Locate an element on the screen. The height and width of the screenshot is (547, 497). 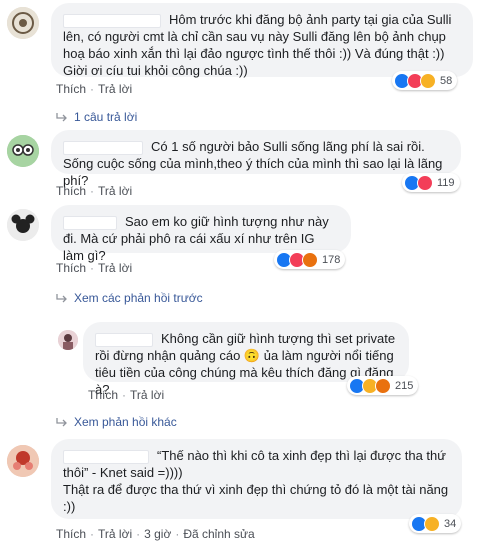
reaction-summary: 178 is located at coordinates (310, 259).